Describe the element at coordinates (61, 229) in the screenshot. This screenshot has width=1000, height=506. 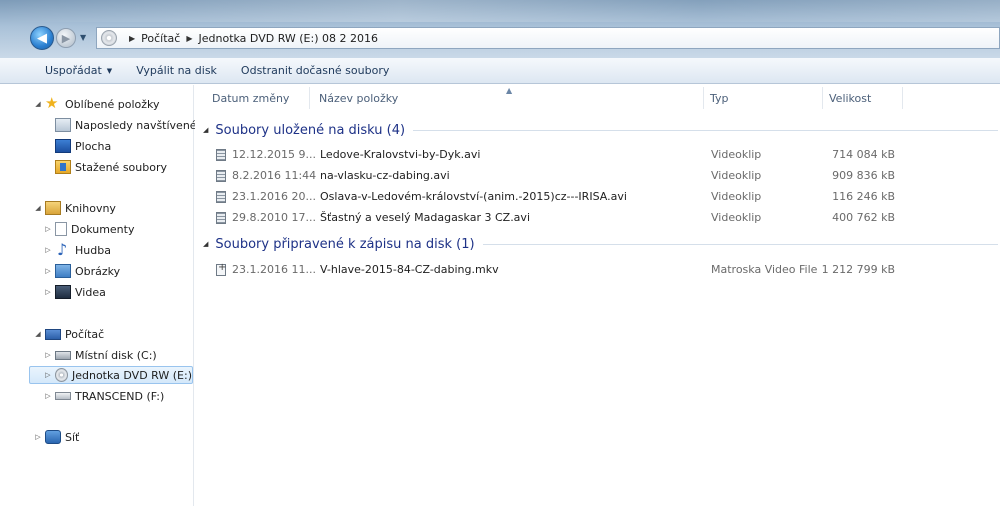
I see `documents-icon` at that location.